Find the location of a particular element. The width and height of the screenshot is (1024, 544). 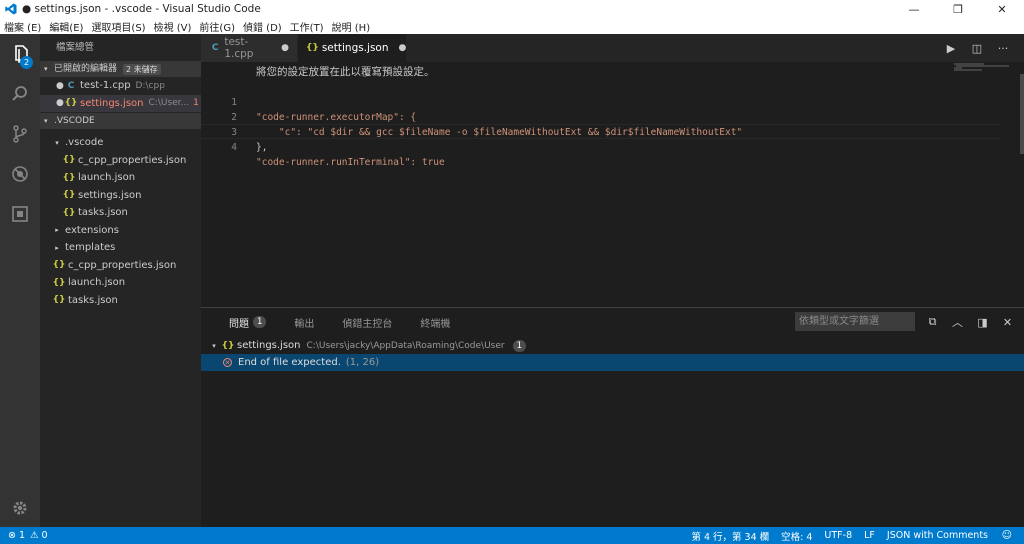

open-editor-path: D:\cpp is located at coordinates (150, 85).